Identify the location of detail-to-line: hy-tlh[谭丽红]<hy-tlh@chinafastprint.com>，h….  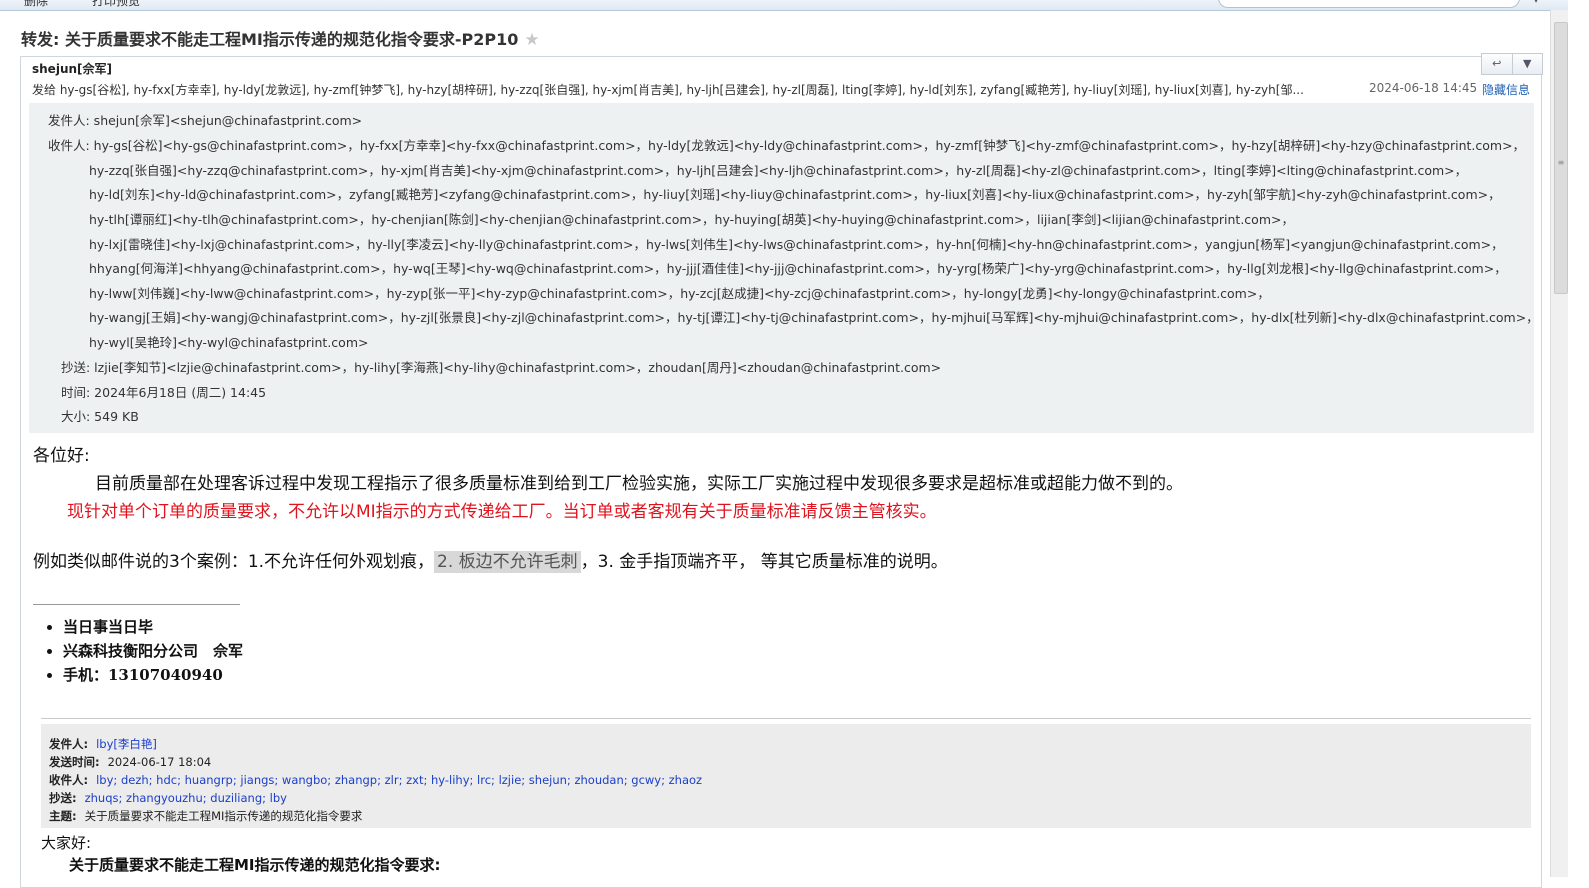
(691, 219).